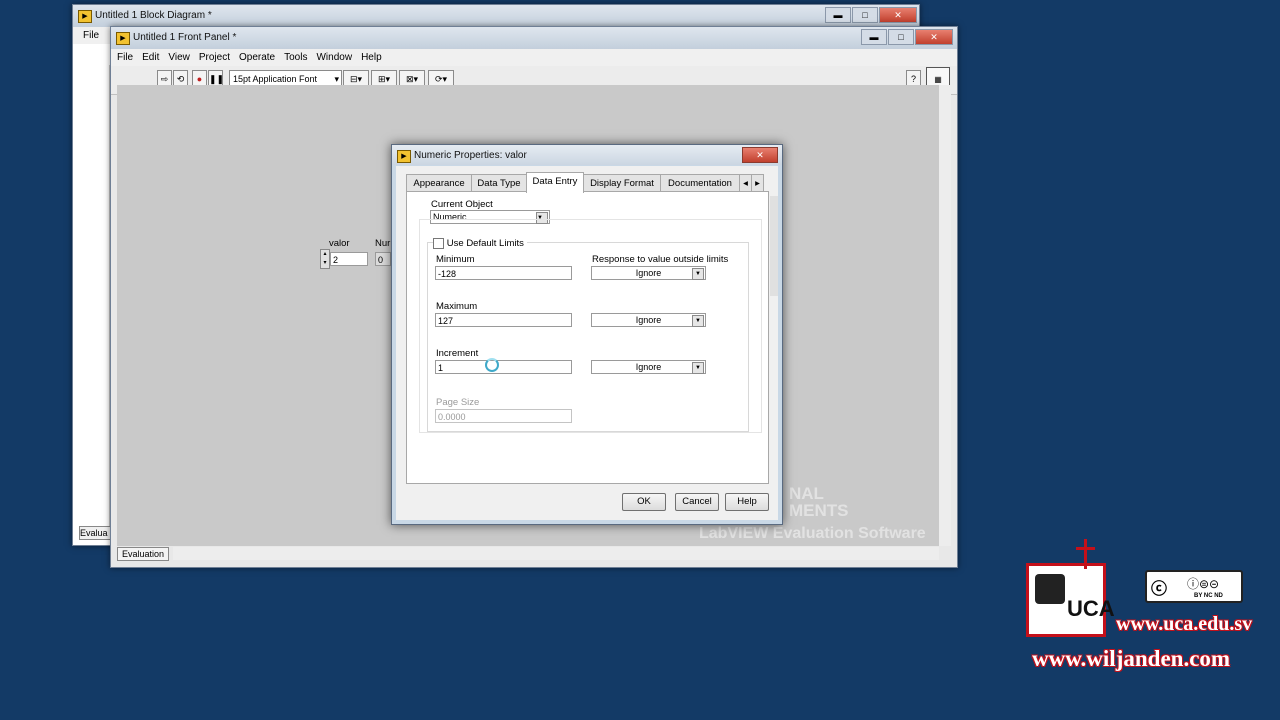 The height and width of the screenshot is (720, 1280). I want to click on cc-license-badge: ⓒ ⓘ⊜⊝ BY NC ND, so click(1194, 586).